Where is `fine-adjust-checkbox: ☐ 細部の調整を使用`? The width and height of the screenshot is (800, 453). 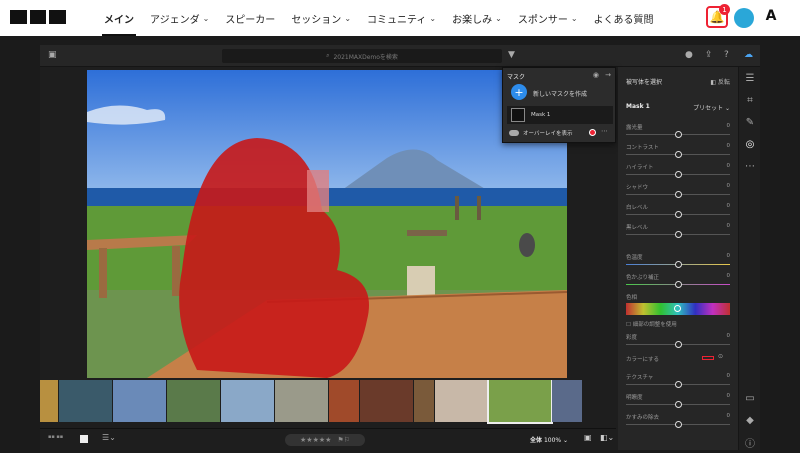
fine-adjust-checkbox: ☐ 細部の調整を使用 is located at coordinates (651, 324).